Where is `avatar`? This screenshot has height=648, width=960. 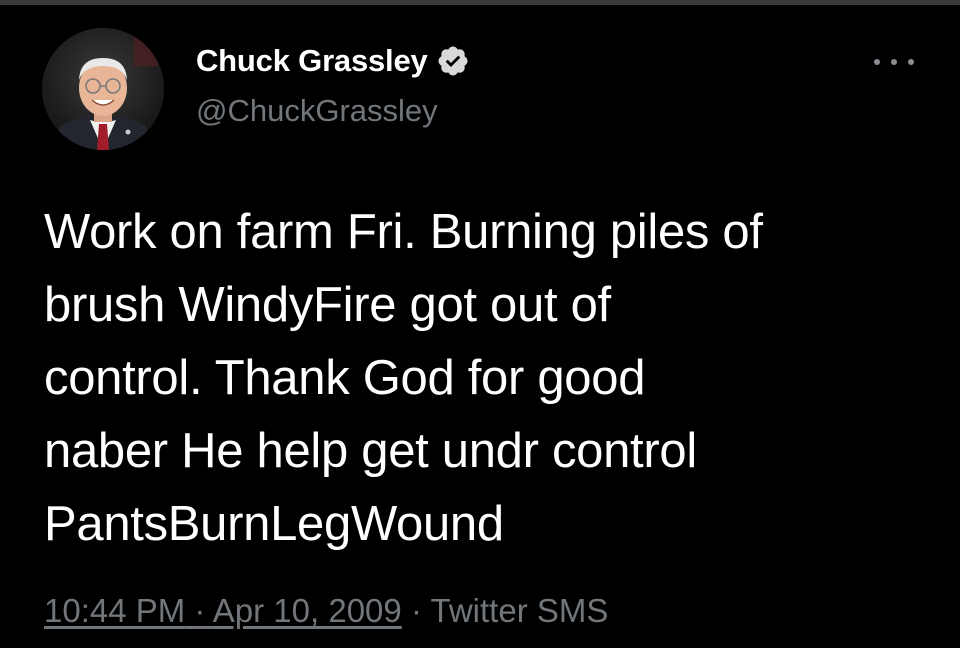
avatar is located at coordinates (103, 89).